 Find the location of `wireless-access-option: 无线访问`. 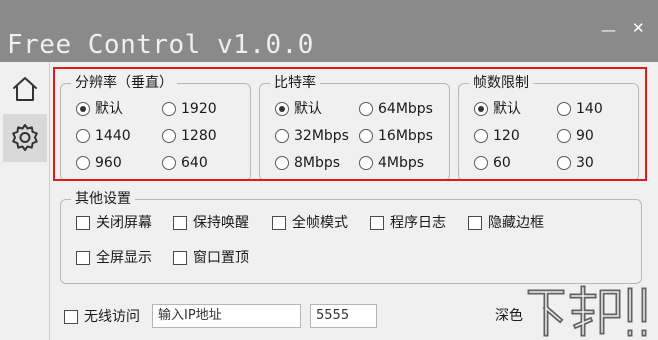

wireless-access-option: 无线访问 is located at coordinates (102, 317).